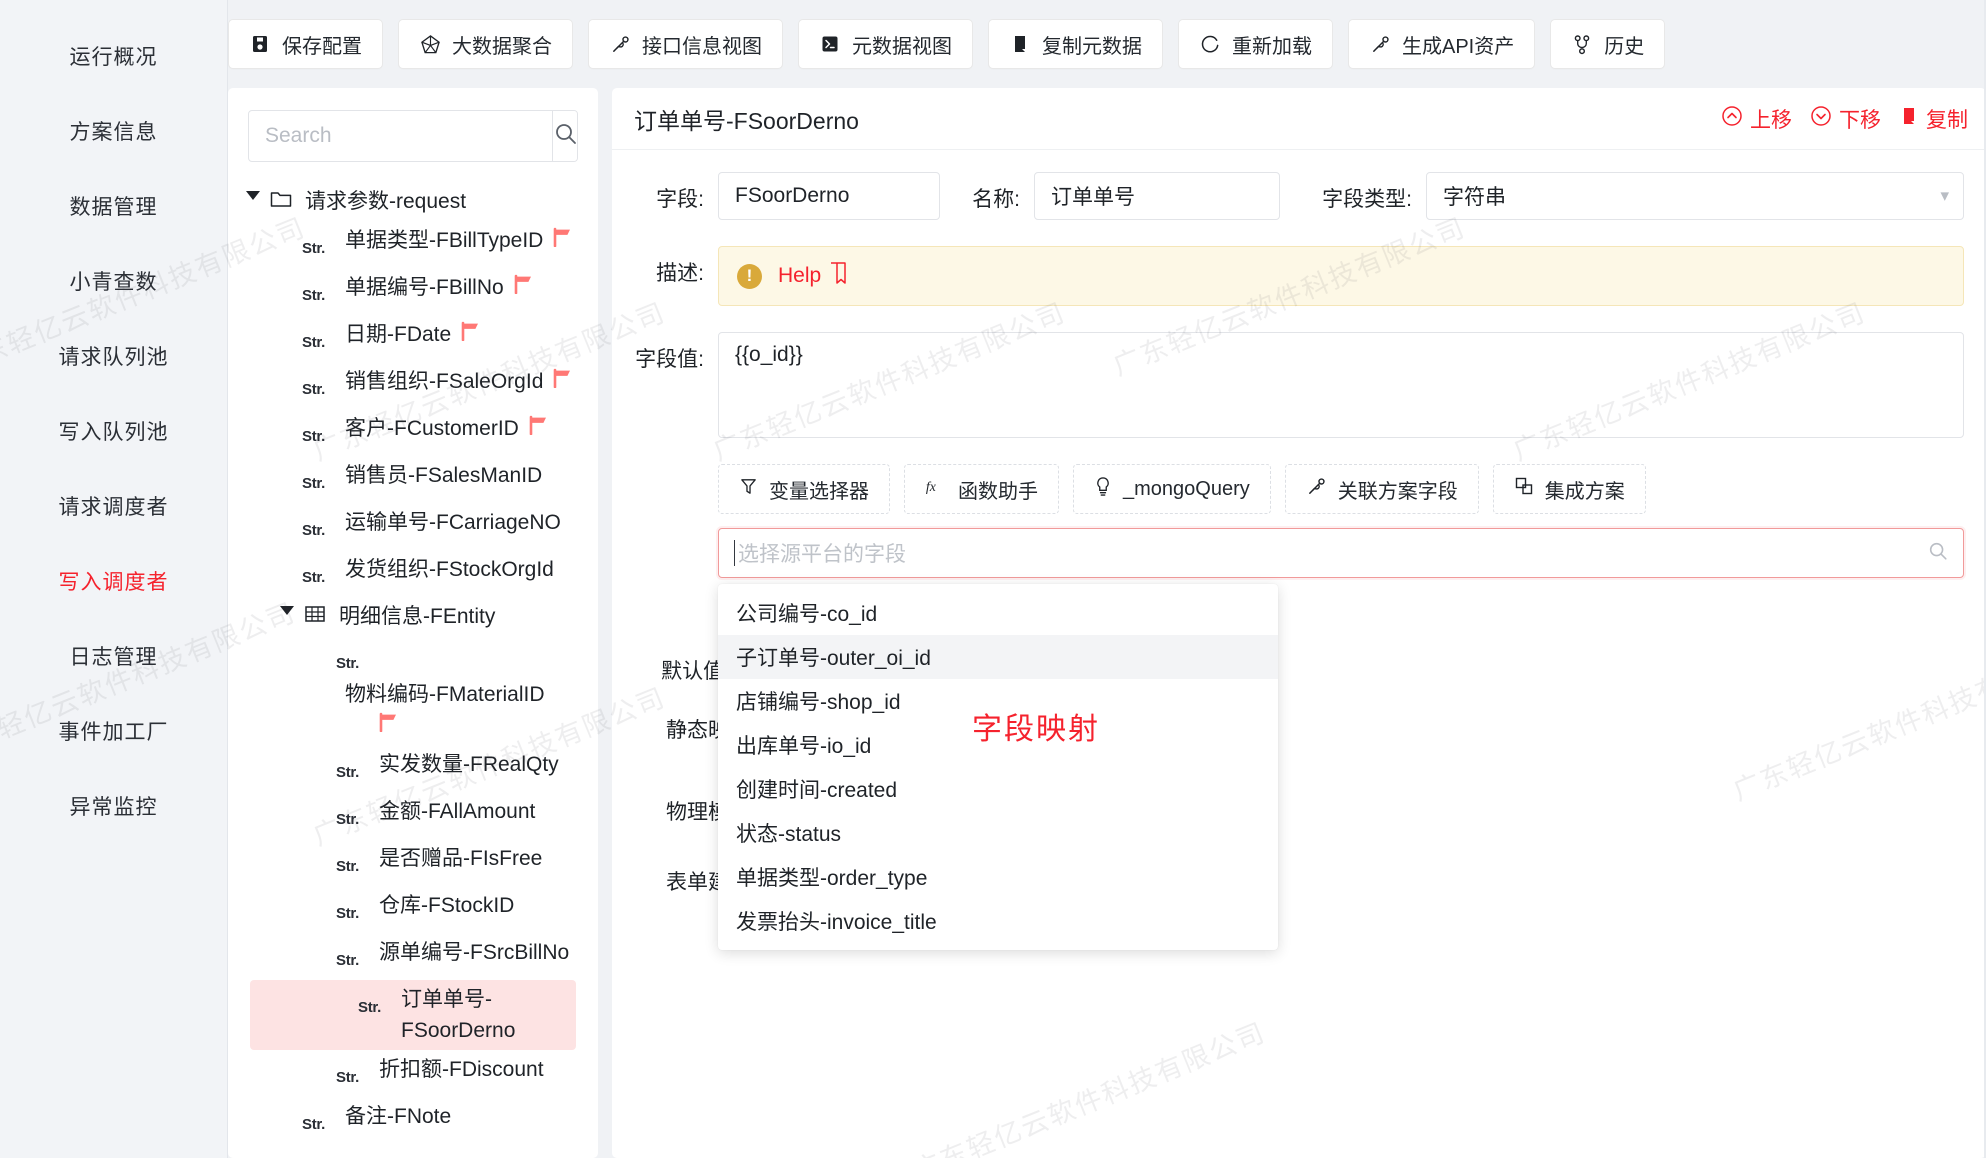 The image size is (1986, 1158). Describe the element at coordinates (430, 44) in the screenshot. I see `aggregate-icon` at that location.